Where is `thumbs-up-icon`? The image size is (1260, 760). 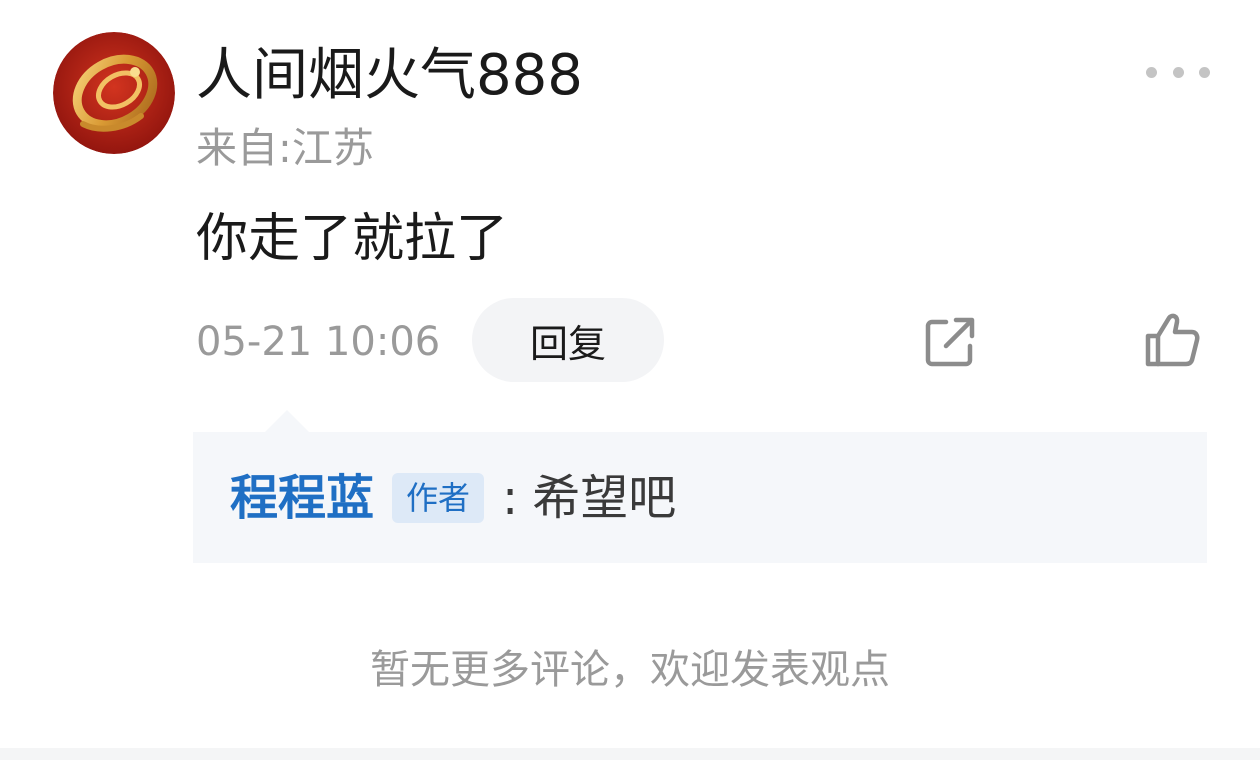
thumbs-up-icon is located at coordinates (1172, 340).